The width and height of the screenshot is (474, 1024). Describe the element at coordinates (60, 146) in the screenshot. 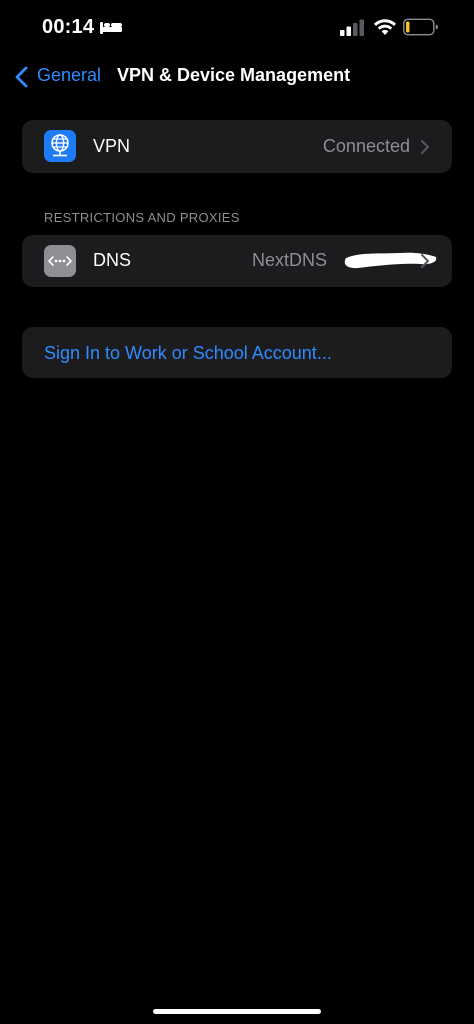

I see `globe-network-icon` at that location.